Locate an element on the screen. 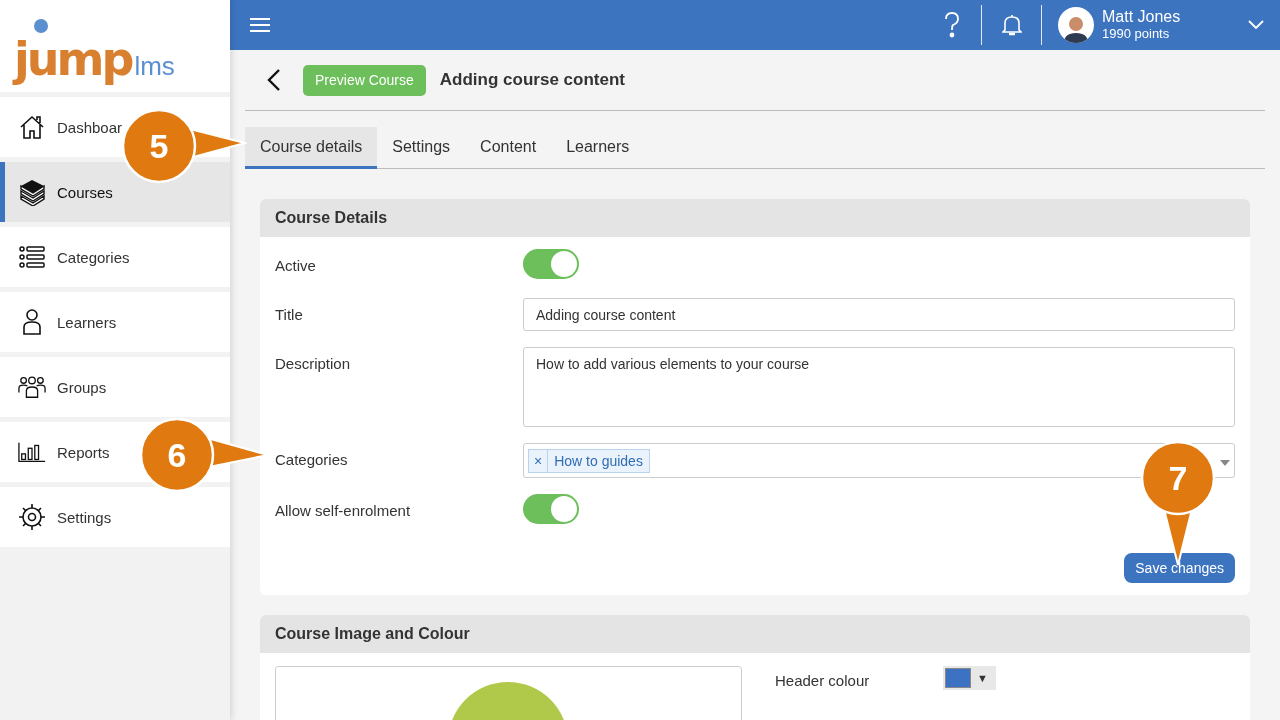 This screenshot has width=1280, height=720. bar-chart-icon is located at coordinates (32, 452).